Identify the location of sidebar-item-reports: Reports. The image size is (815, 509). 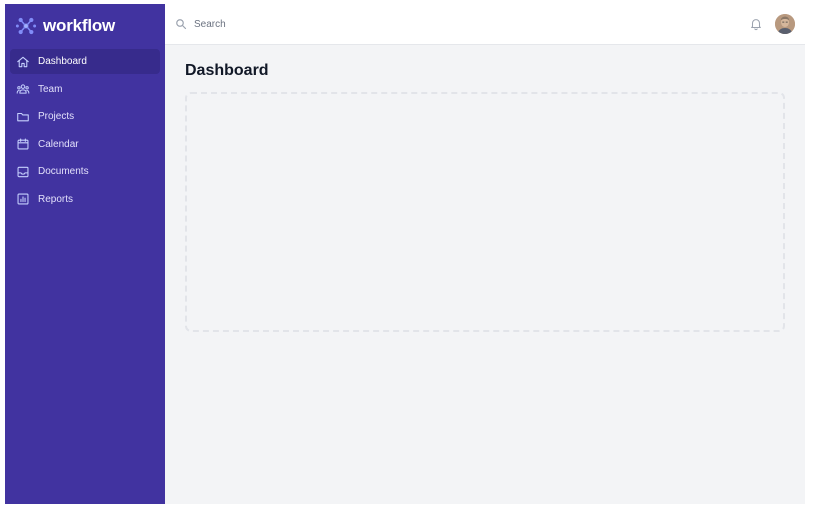
(85, 199).